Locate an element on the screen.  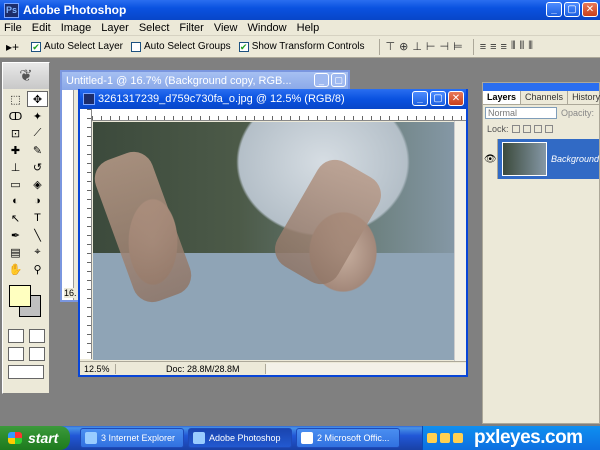
lock-row: Lock: is located at coordinates (541, 129).